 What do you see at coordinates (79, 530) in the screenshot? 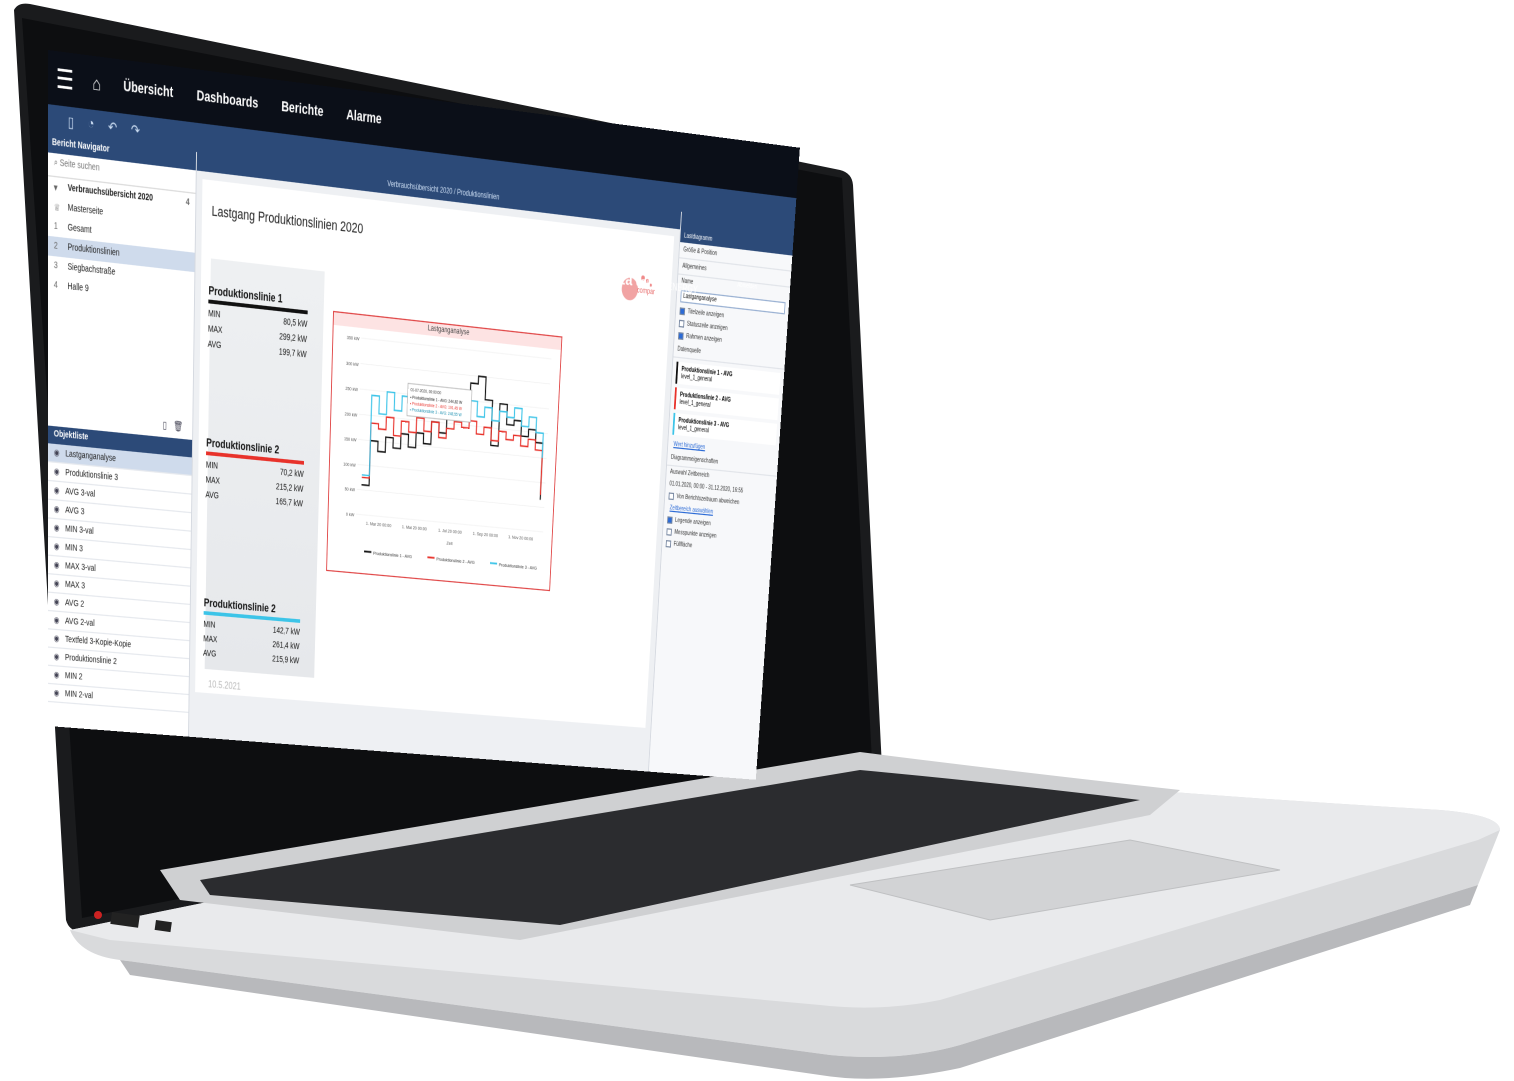
I see `object-label: MIN 3-val` at bounding box center [79, 530].